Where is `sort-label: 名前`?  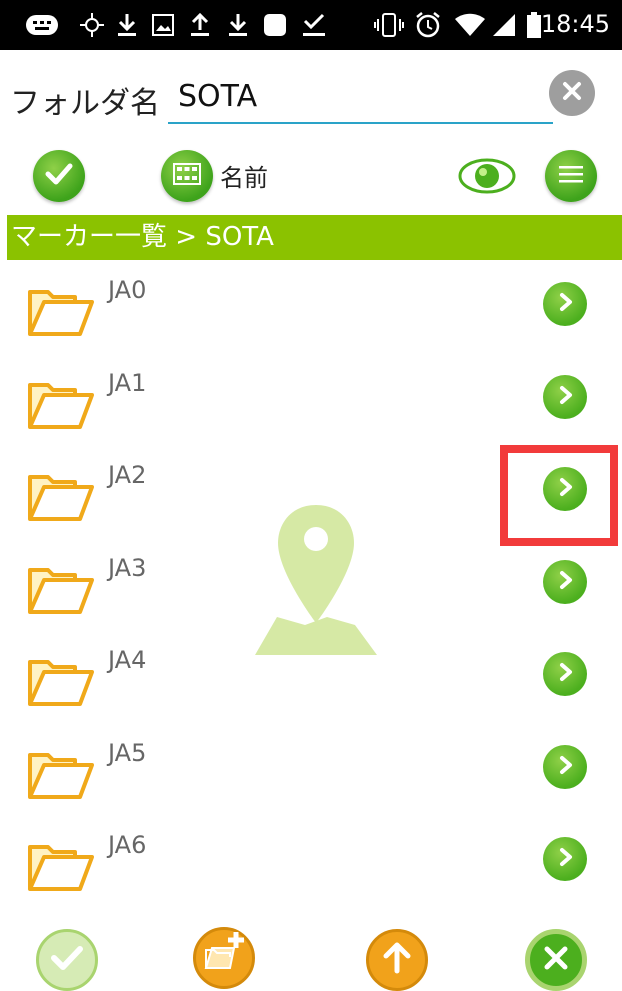 sort-label: 名前 is located at coordinates (244, 175).